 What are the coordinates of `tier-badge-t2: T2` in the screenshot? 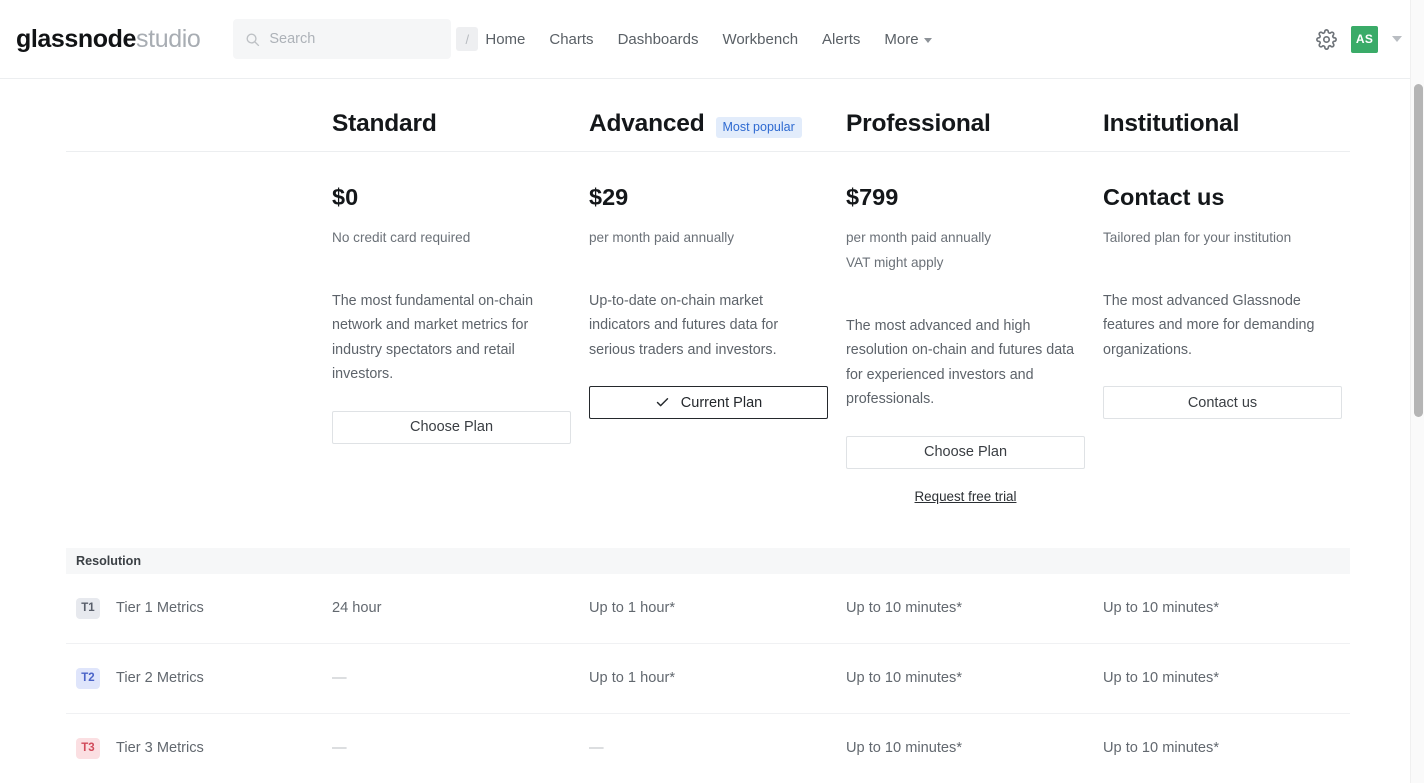 It's located at (88, 678).